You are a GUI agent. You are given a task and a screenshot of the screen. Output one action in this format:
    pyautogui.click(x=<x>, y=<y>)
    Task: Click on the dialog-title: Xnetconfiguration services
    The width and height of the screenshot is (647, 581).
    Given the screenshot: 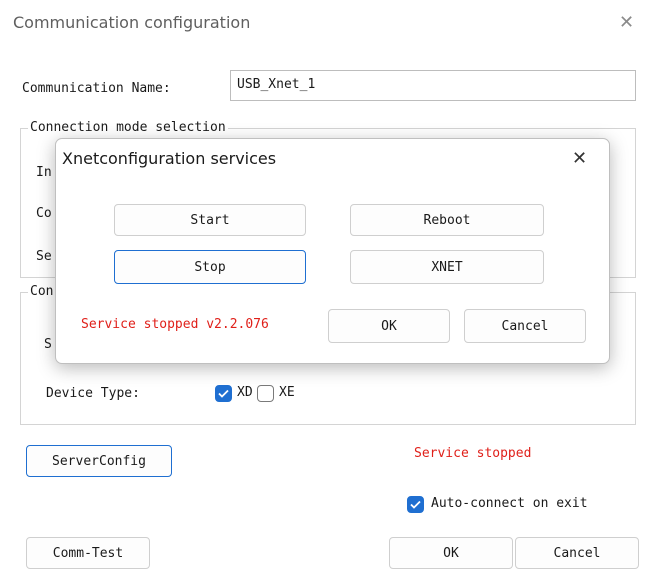 What is the action you would take?
    pyautogui.click(x=169, y=158)
    